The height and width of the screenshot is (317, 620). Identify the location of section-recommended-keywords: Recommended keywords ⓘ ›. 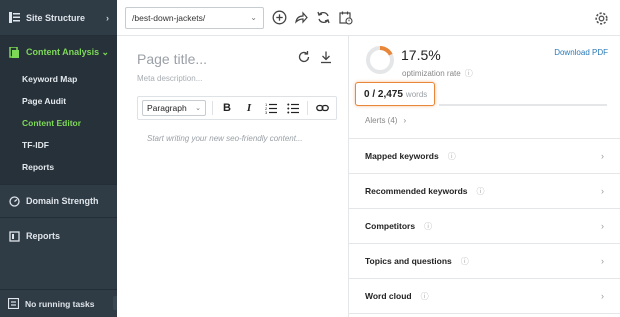
(484, 191).